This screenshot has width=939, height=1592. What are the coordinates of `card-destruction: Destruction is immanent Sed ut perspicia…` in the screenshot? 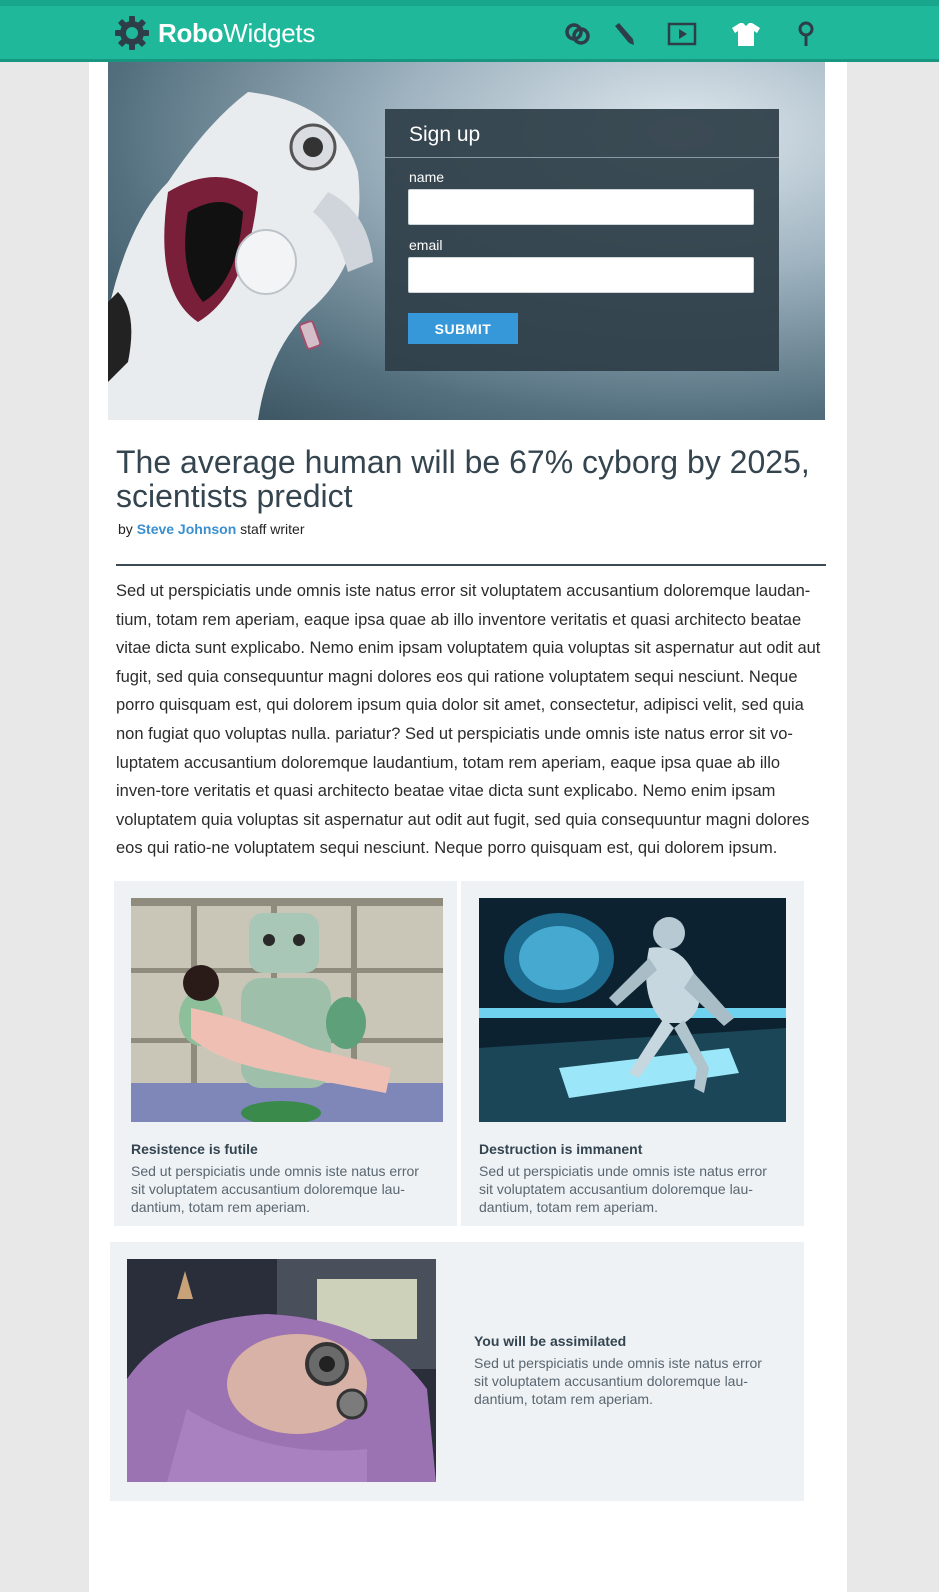 It's located at (632, 1053).